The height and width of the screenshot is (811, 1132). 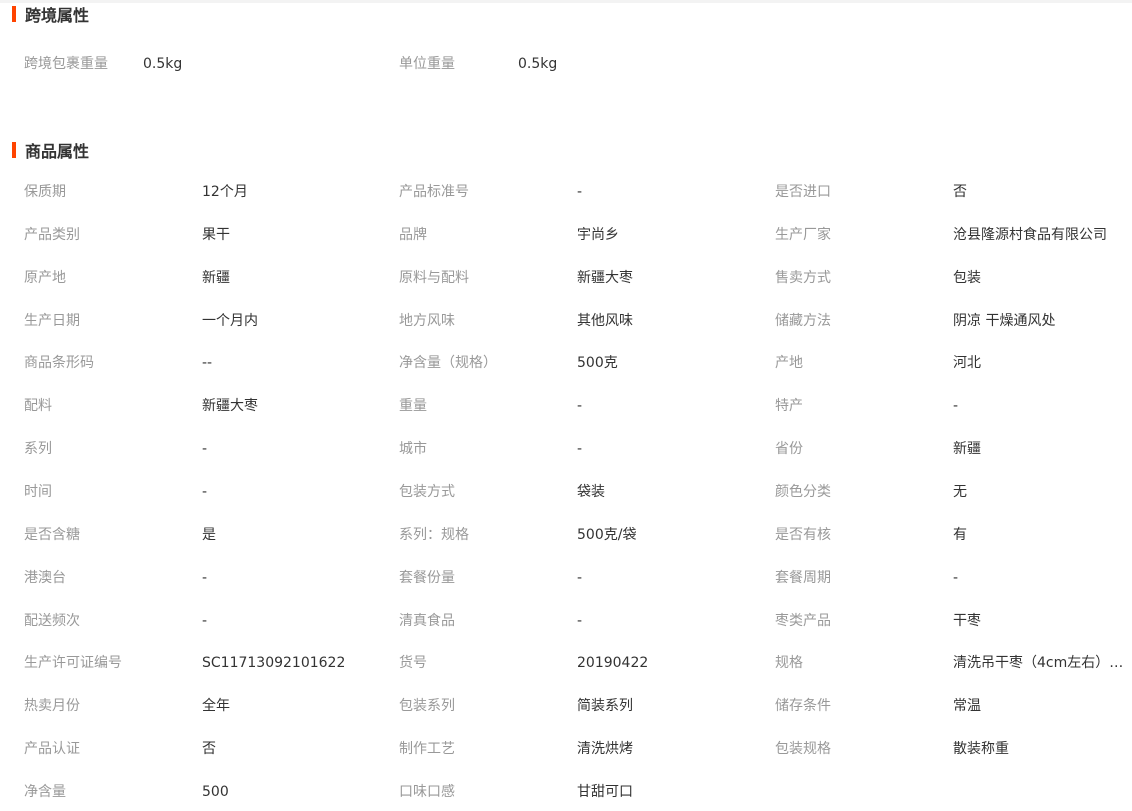 I want to click on attribute-label: 净含量（规格）, so click(x=448, y=363).